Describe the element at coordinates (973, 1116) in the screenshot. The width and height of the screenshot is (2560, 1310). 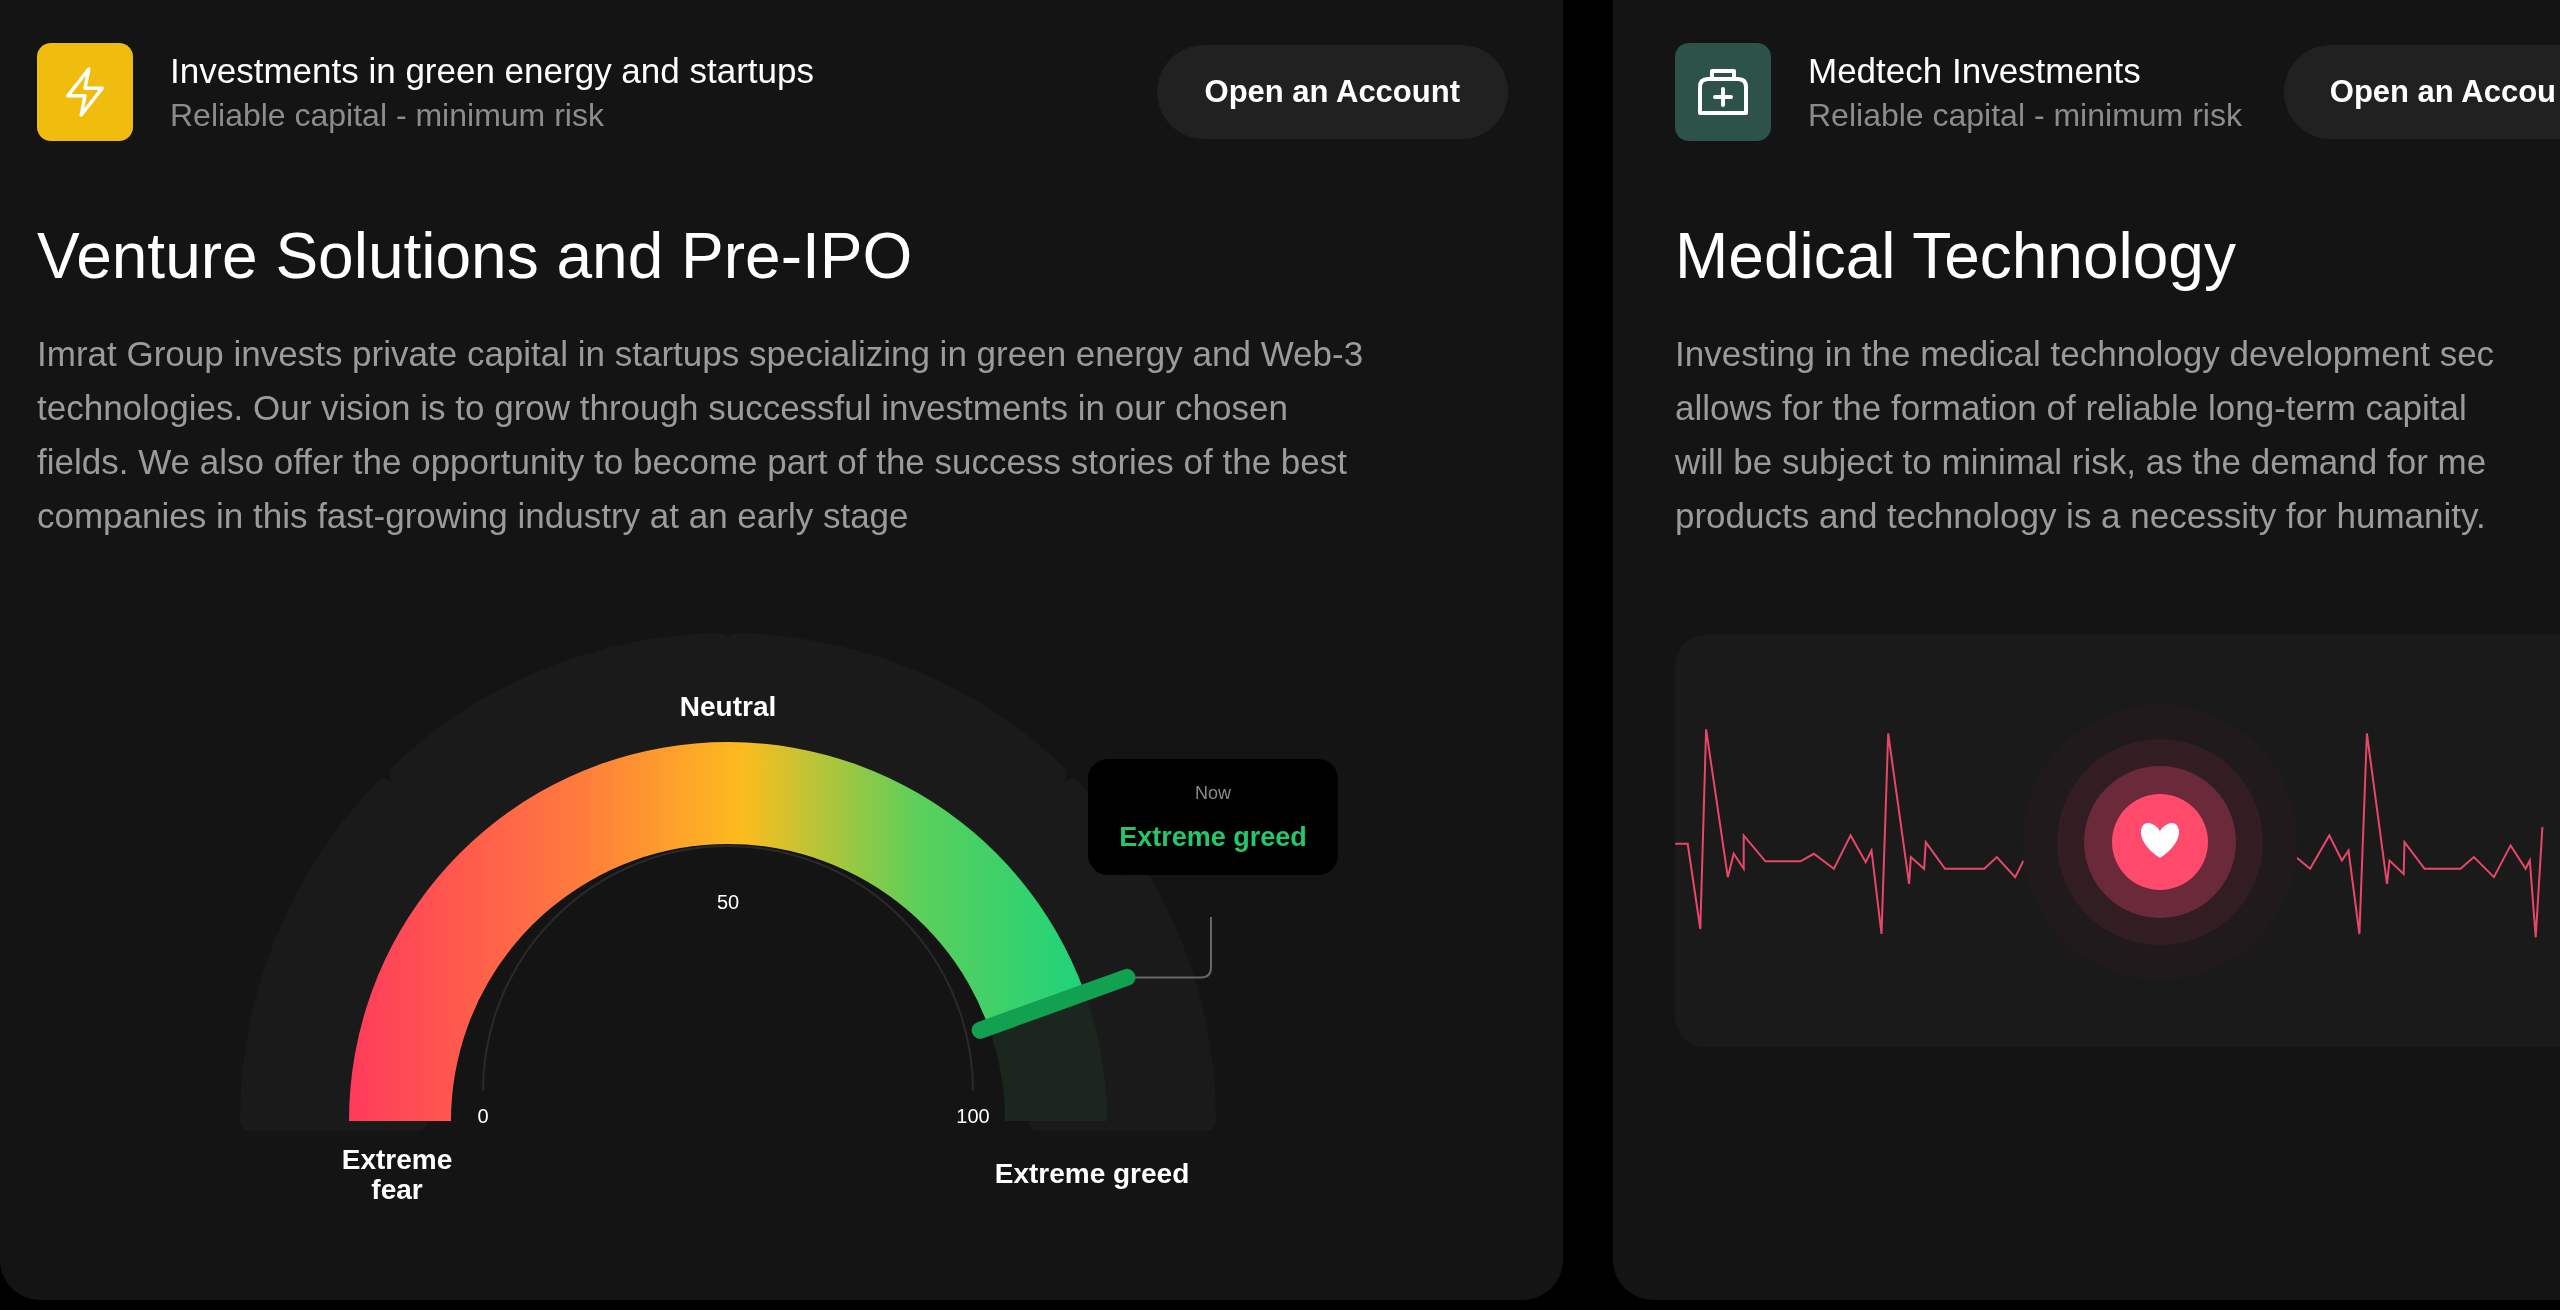
I see `scale-label: 100` at that location.